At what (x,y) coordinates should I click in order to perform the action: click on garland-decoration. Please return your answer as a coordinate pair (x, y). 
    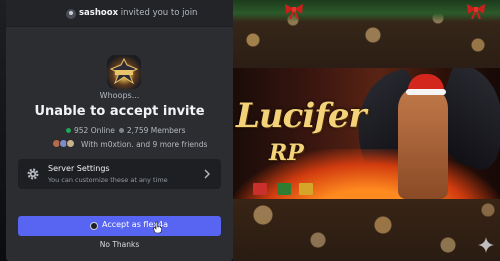
    Looking at the image, I should click on (366, 11).